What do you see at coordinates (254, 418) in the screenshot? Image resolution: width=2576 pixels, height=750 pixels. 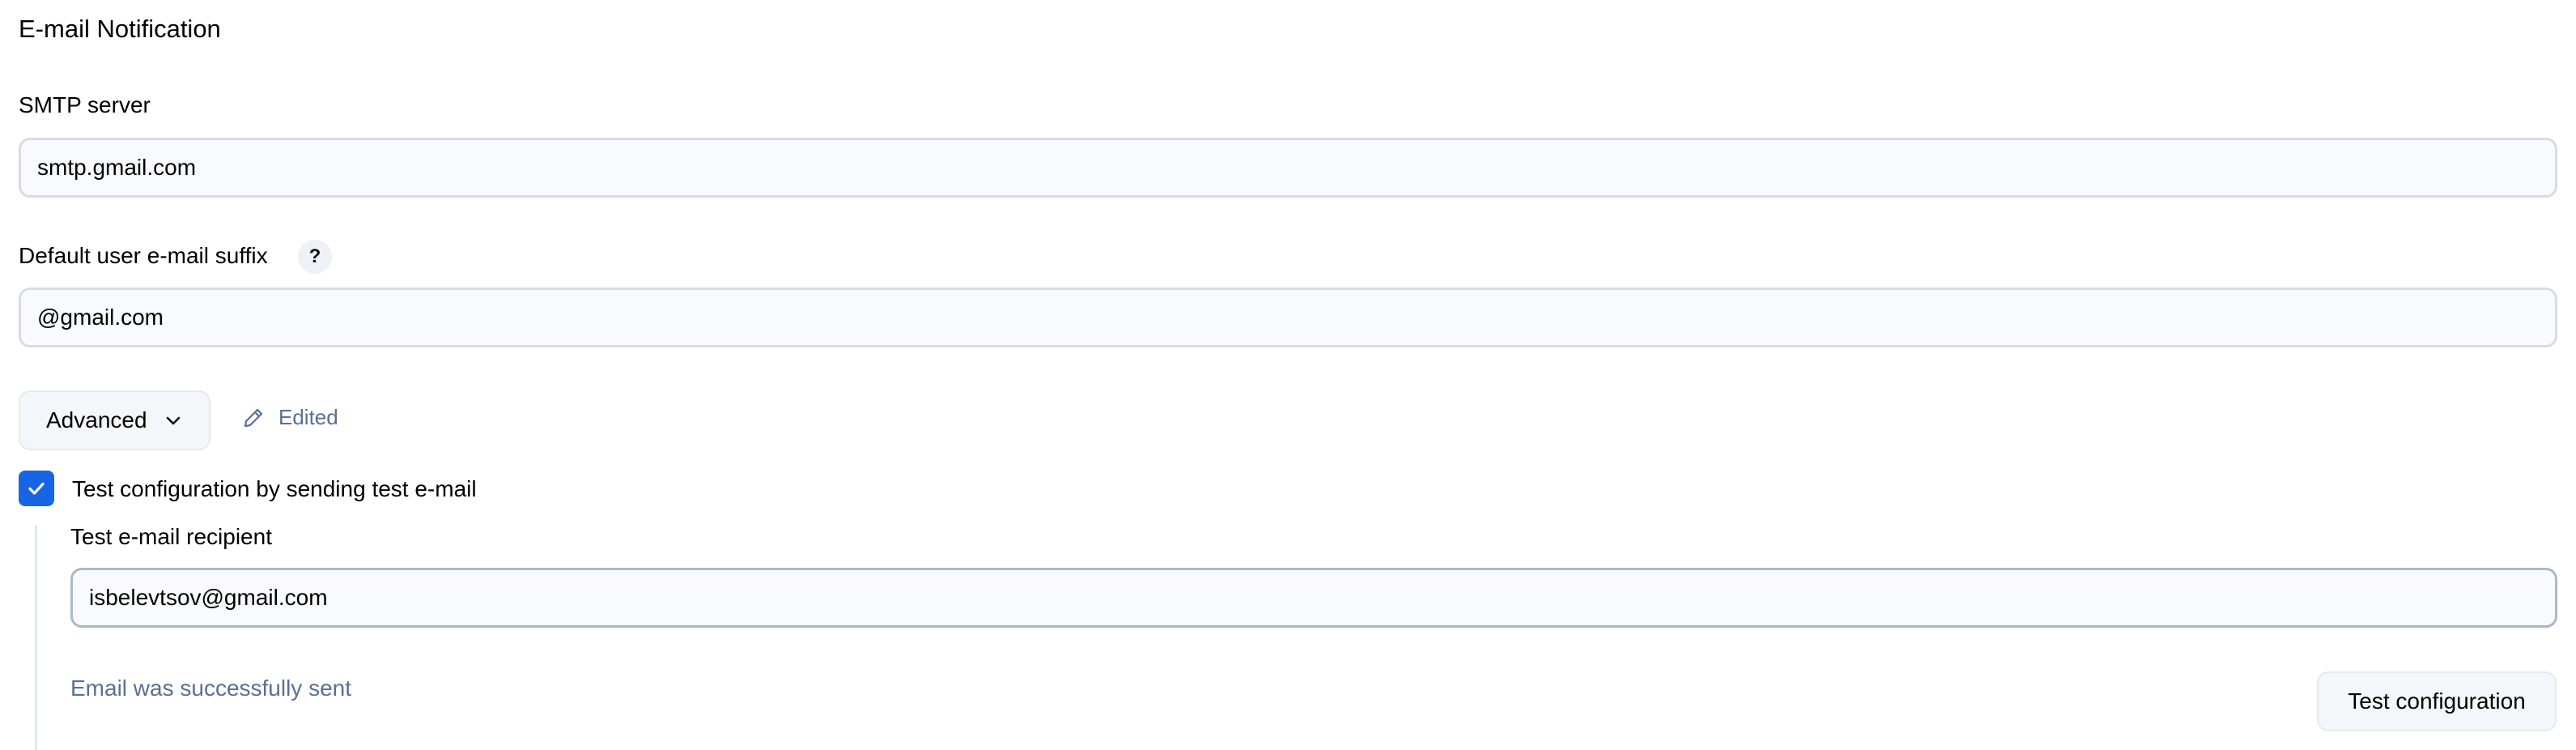 I see `pencil-icon` at bounding box center [254, 418].